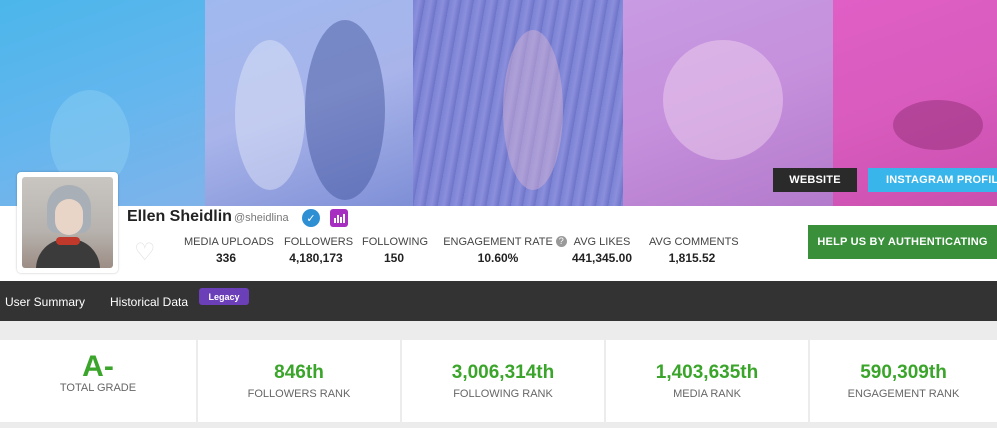 The image size is (997, 428). Describe the element at coordinates (316, 258) in the screenshot. I see `stat-value: 4,180,173` at that location.